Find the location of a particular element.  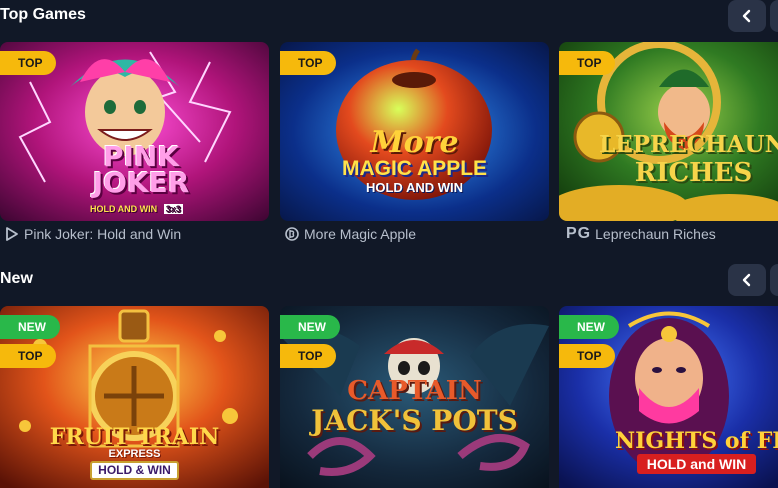

game-caption-more-magic-apple: More Magic Apple is located at coordinates (350, 234).